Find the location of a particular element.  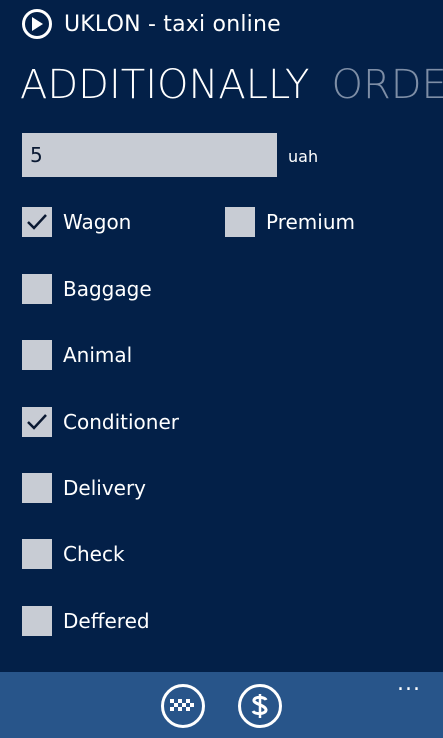

baggage-label: Baggage is located at coordinates (107, 289).